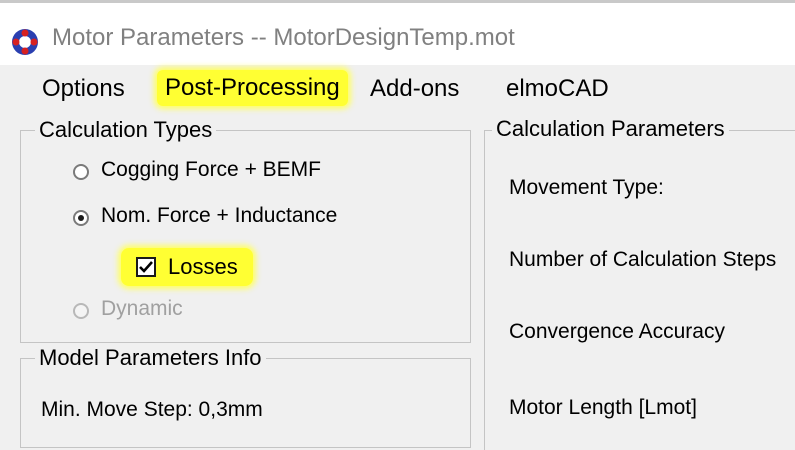  Describe the element at coordinates (150, 358) in the screenshot. I see `model-parameters-info-label: Model Parameters Info` at that location.